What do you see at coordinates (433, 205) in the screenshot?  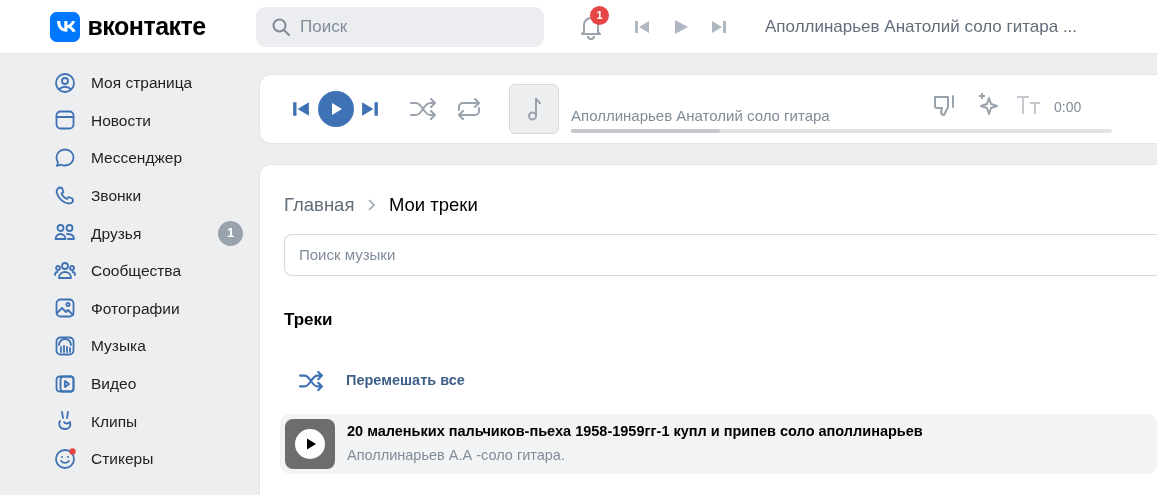 I see `breadcrumb-current: Мои треки` at bounding box center [433, 205].